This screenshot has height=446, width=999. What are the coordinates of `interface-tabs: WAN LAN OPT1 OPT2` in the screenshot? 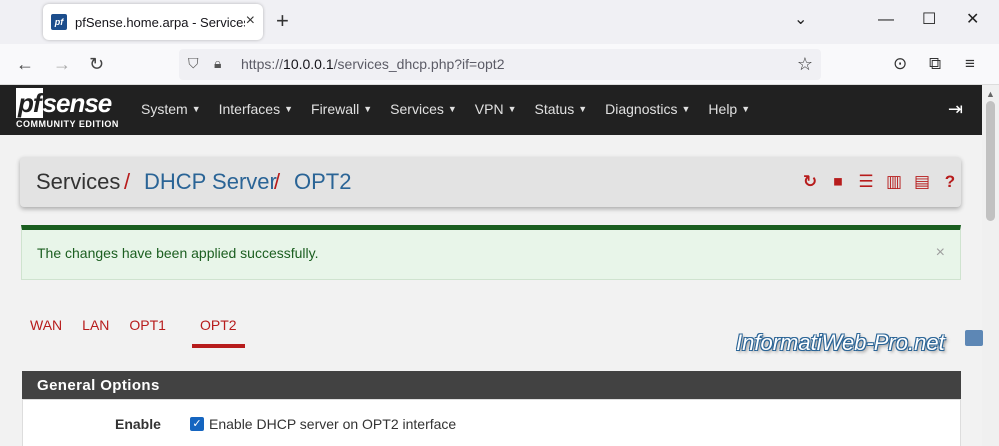 It's located at (132, 327).